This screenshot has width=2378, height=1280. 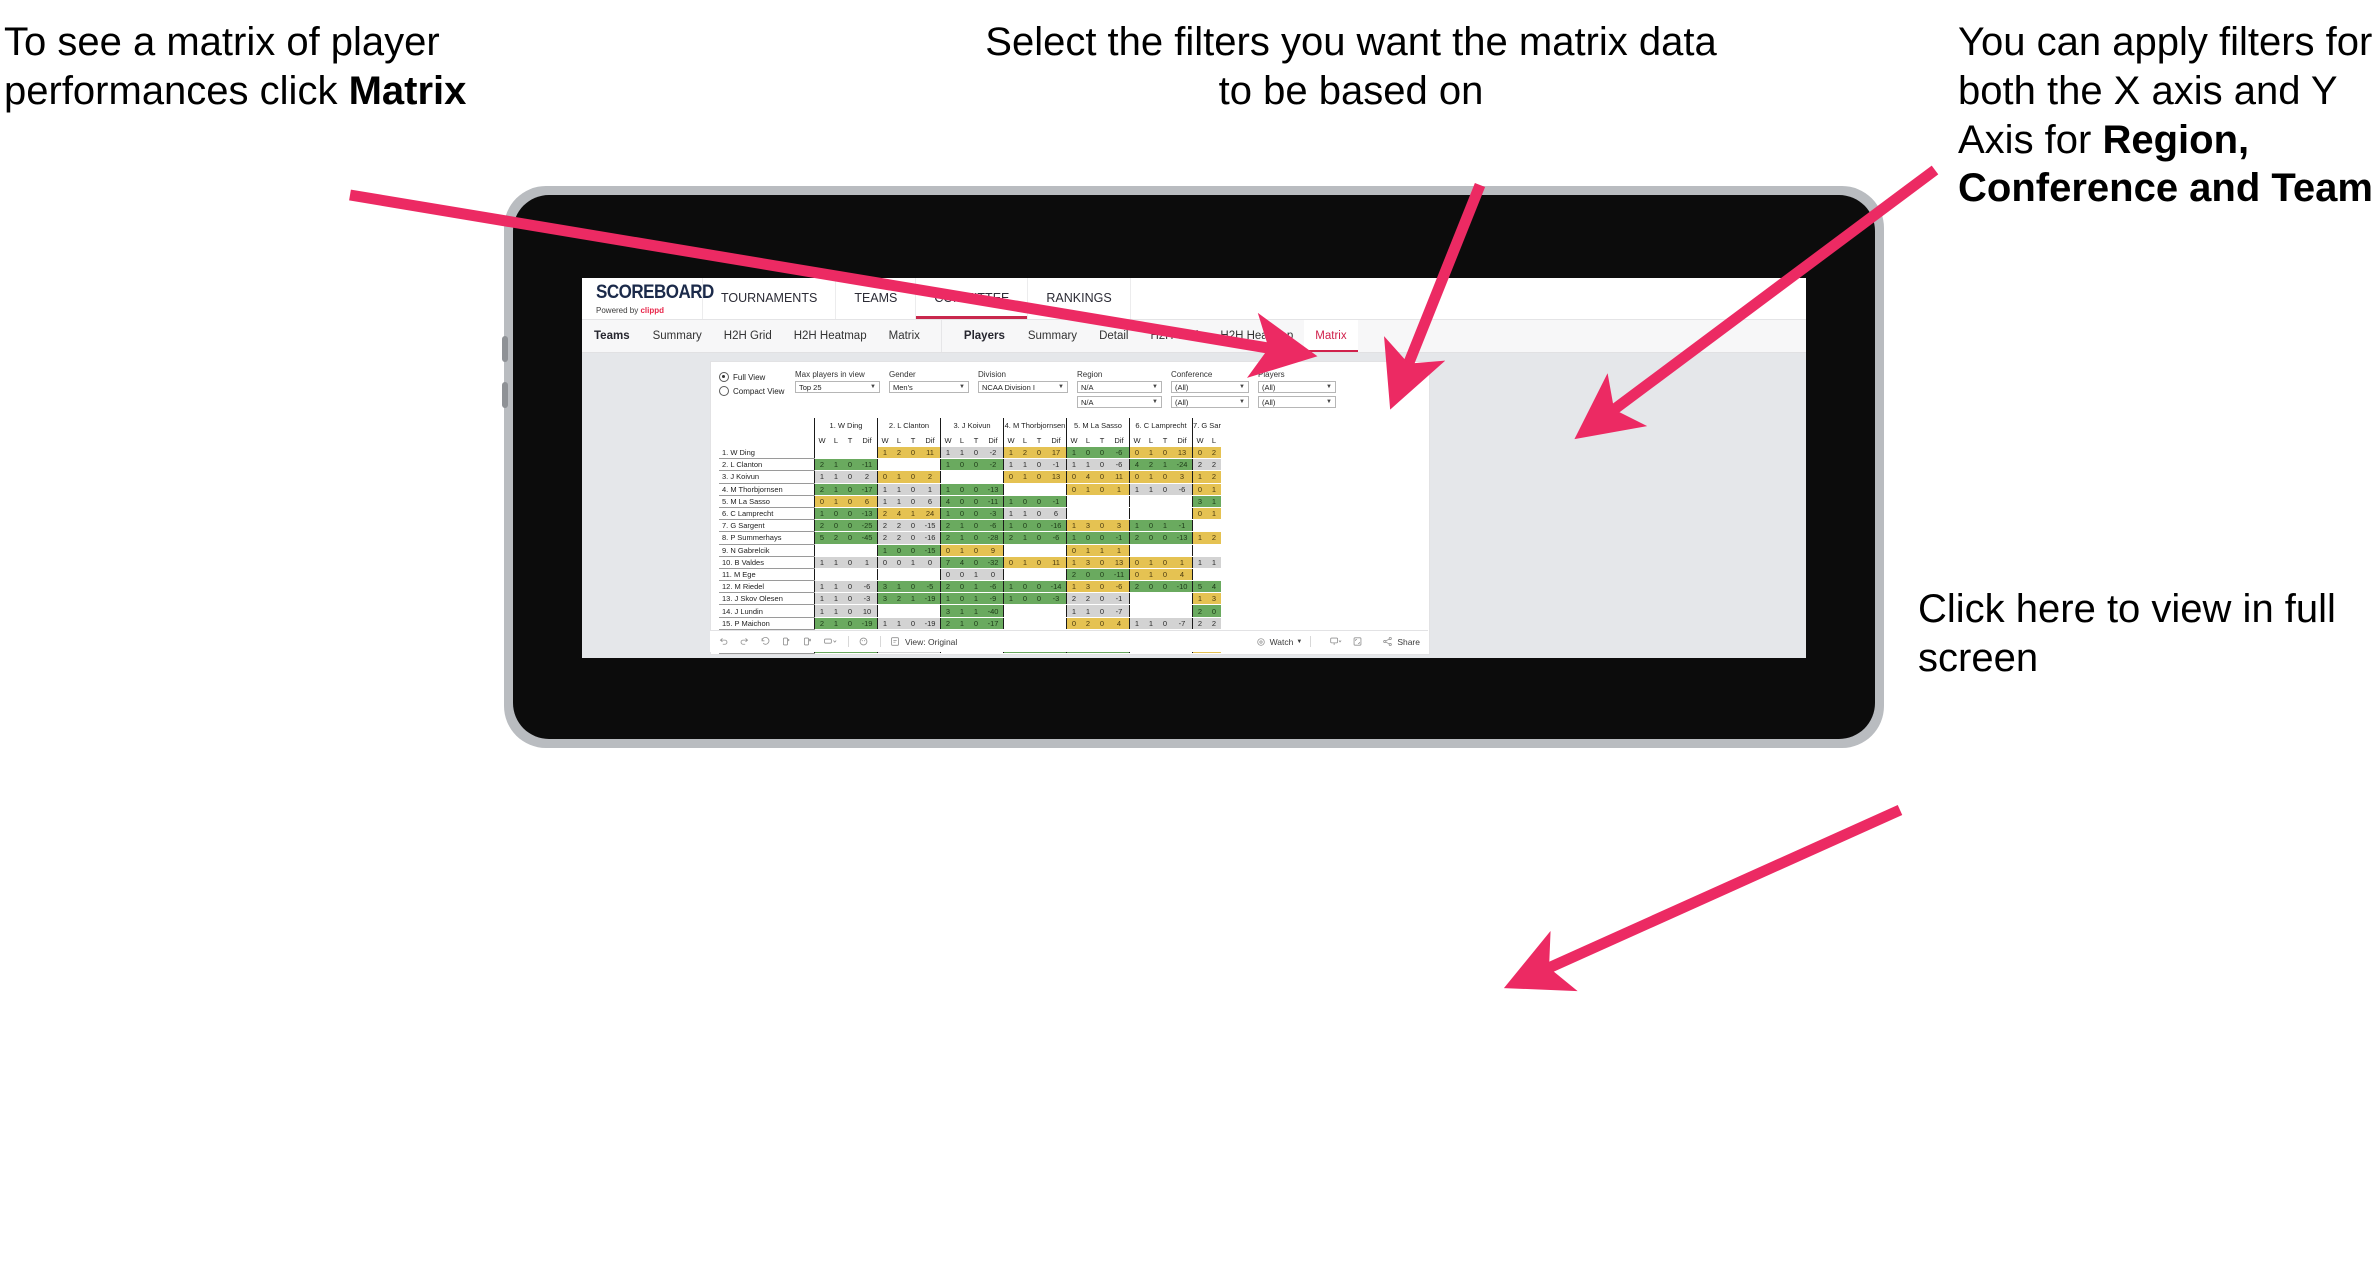 What do you see at coordinates (1079, 298) in the screenshot?
I see `topnav-item-rankings: RANKINGS` at bounding box center [1079, 298].